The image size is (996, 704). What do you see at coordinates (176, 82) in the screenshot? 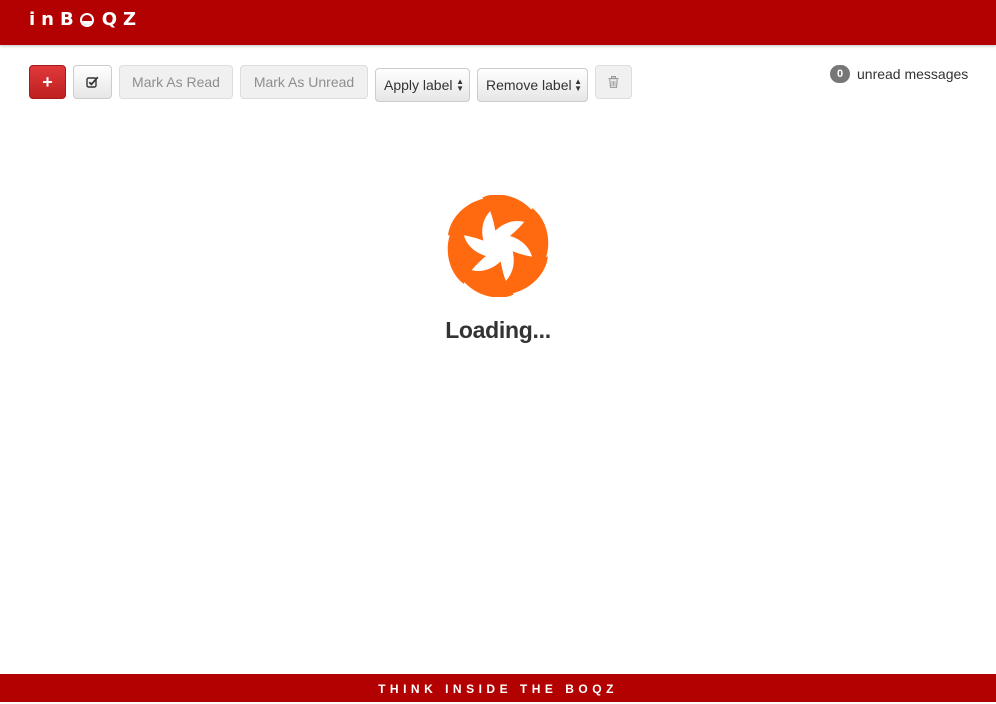
I see `mark-as-read-button: Mark As Read` at bounding box center [176, 82].